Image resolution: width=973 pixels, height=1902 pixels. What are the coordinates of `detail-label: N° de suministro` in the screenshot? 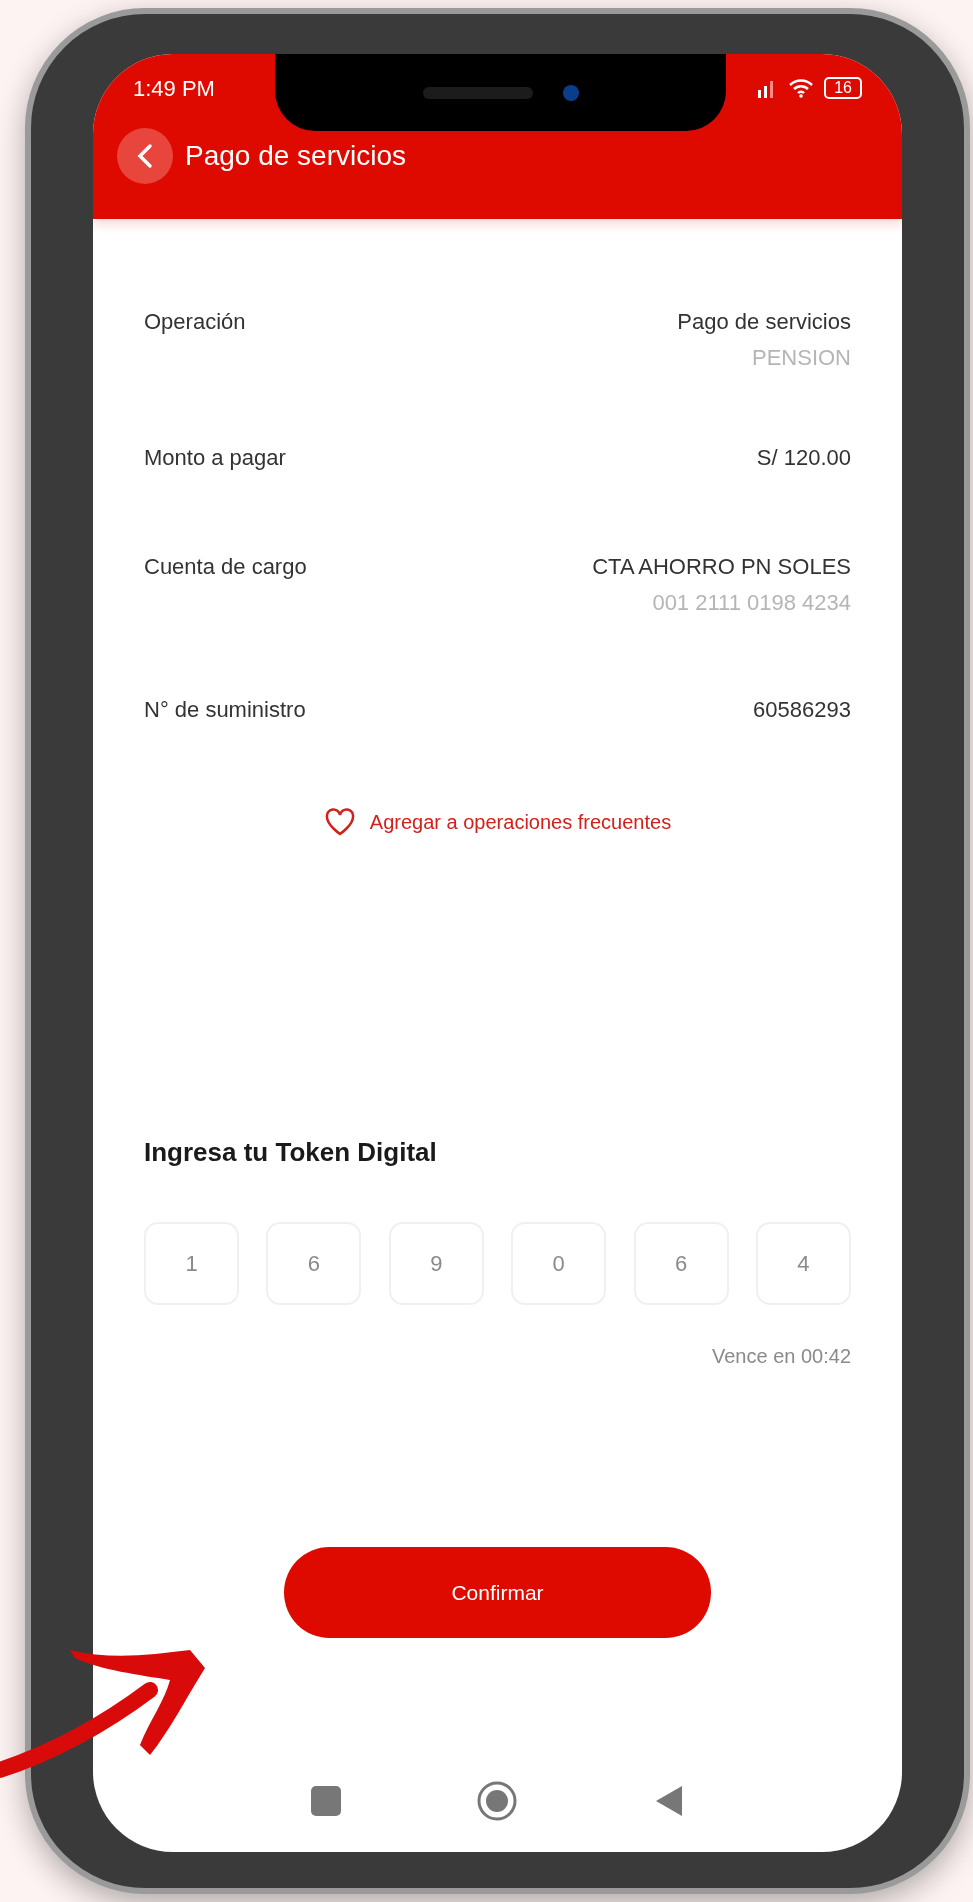 It's located at (225, 710).